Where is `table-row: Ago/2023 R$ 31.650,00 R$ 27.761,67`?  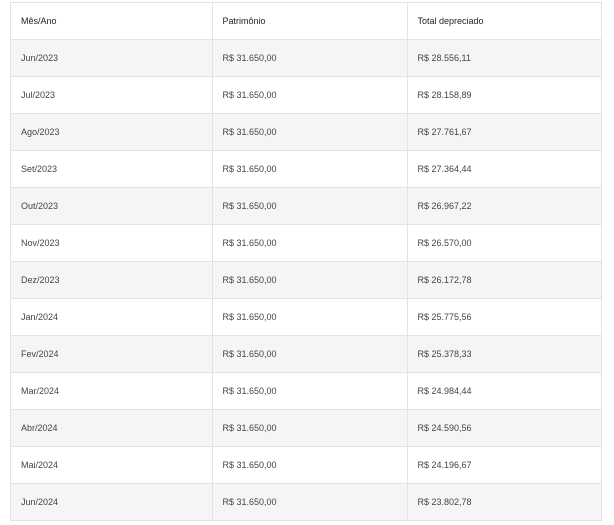 table-row: Ago/2023 R$ 31.650,00 R$ 27.761,67 is located at coordinates (306, 132).